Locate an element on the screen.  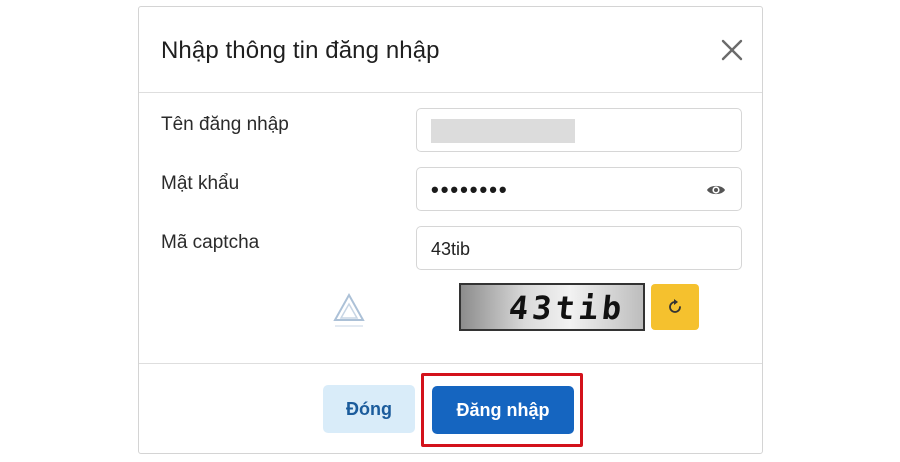
eye-icon is located at coordinates (716, 190).